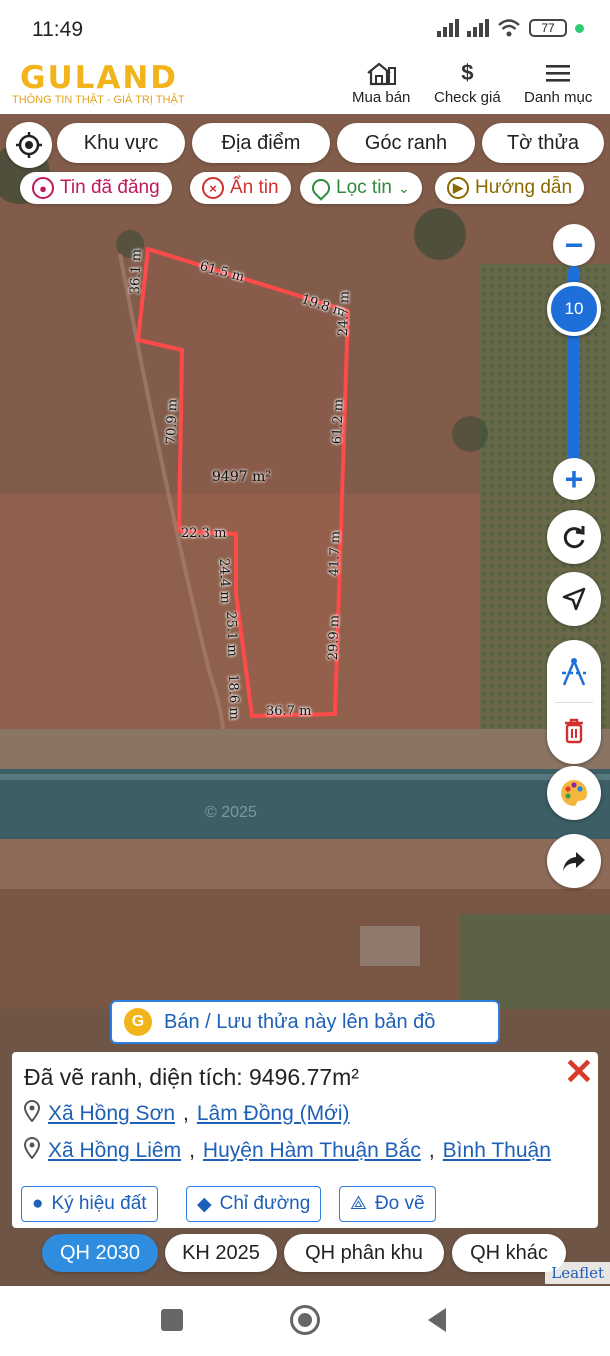  I want to click on battery-icon: 77, so click(548, 28).